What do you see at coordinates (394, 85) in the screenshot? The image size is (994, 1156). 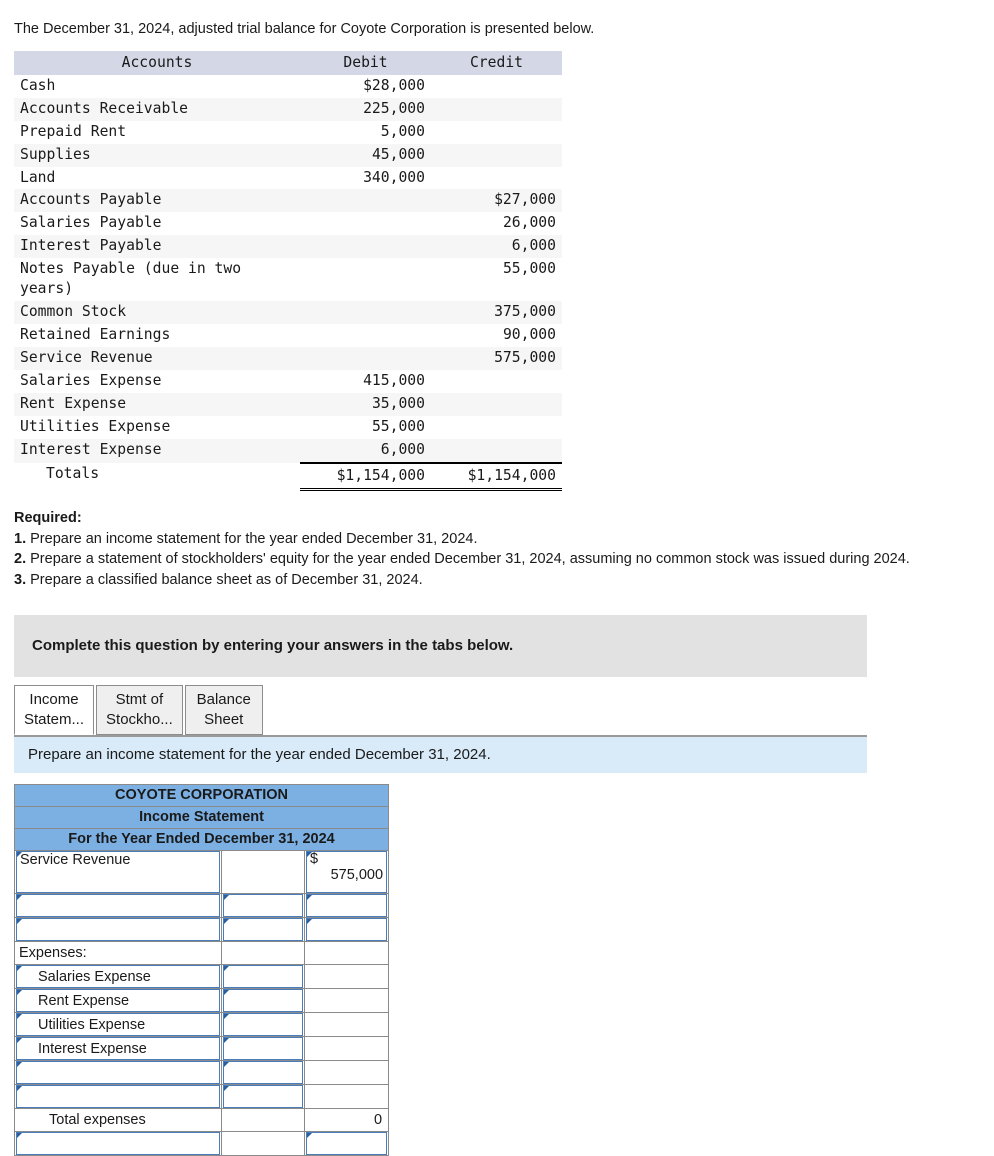 I see `tb-debit-value: $28,000` at bounding box center [394, 85].